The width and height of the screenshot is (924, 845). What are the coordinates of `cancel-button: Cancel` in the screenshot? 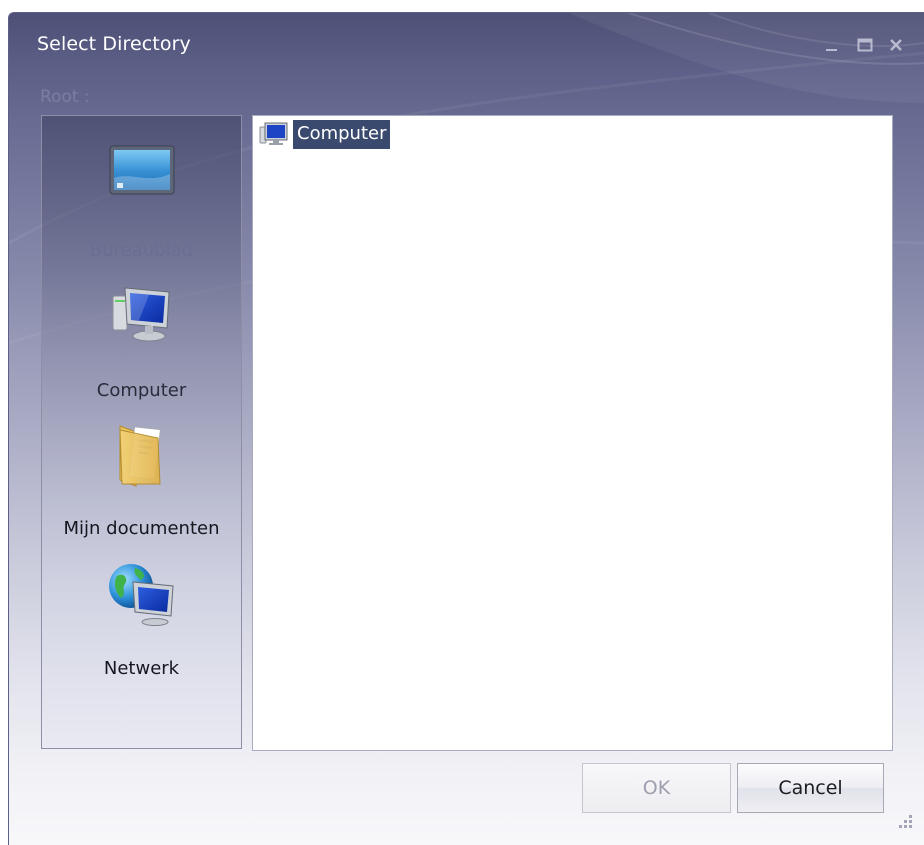 It's located at (810, 788).